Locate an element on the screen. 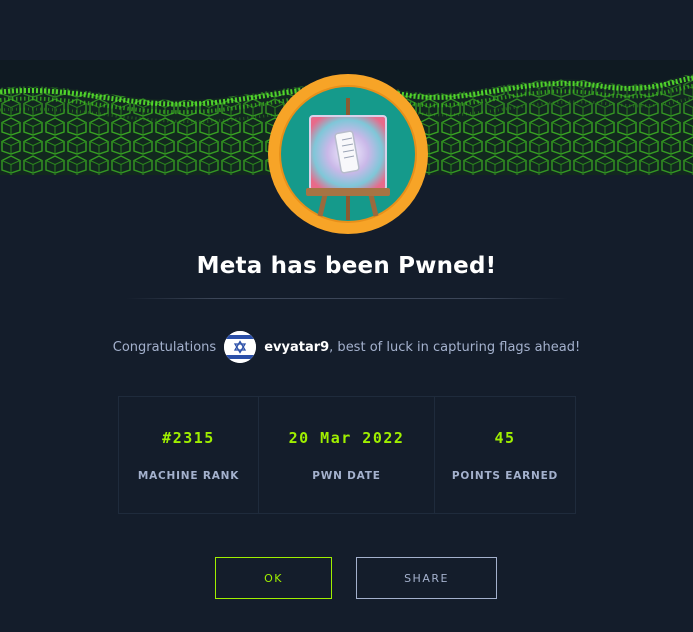 This screenshot has width=693, height=632. stat-label: PWN DATE is located at coordinates (346, 476).